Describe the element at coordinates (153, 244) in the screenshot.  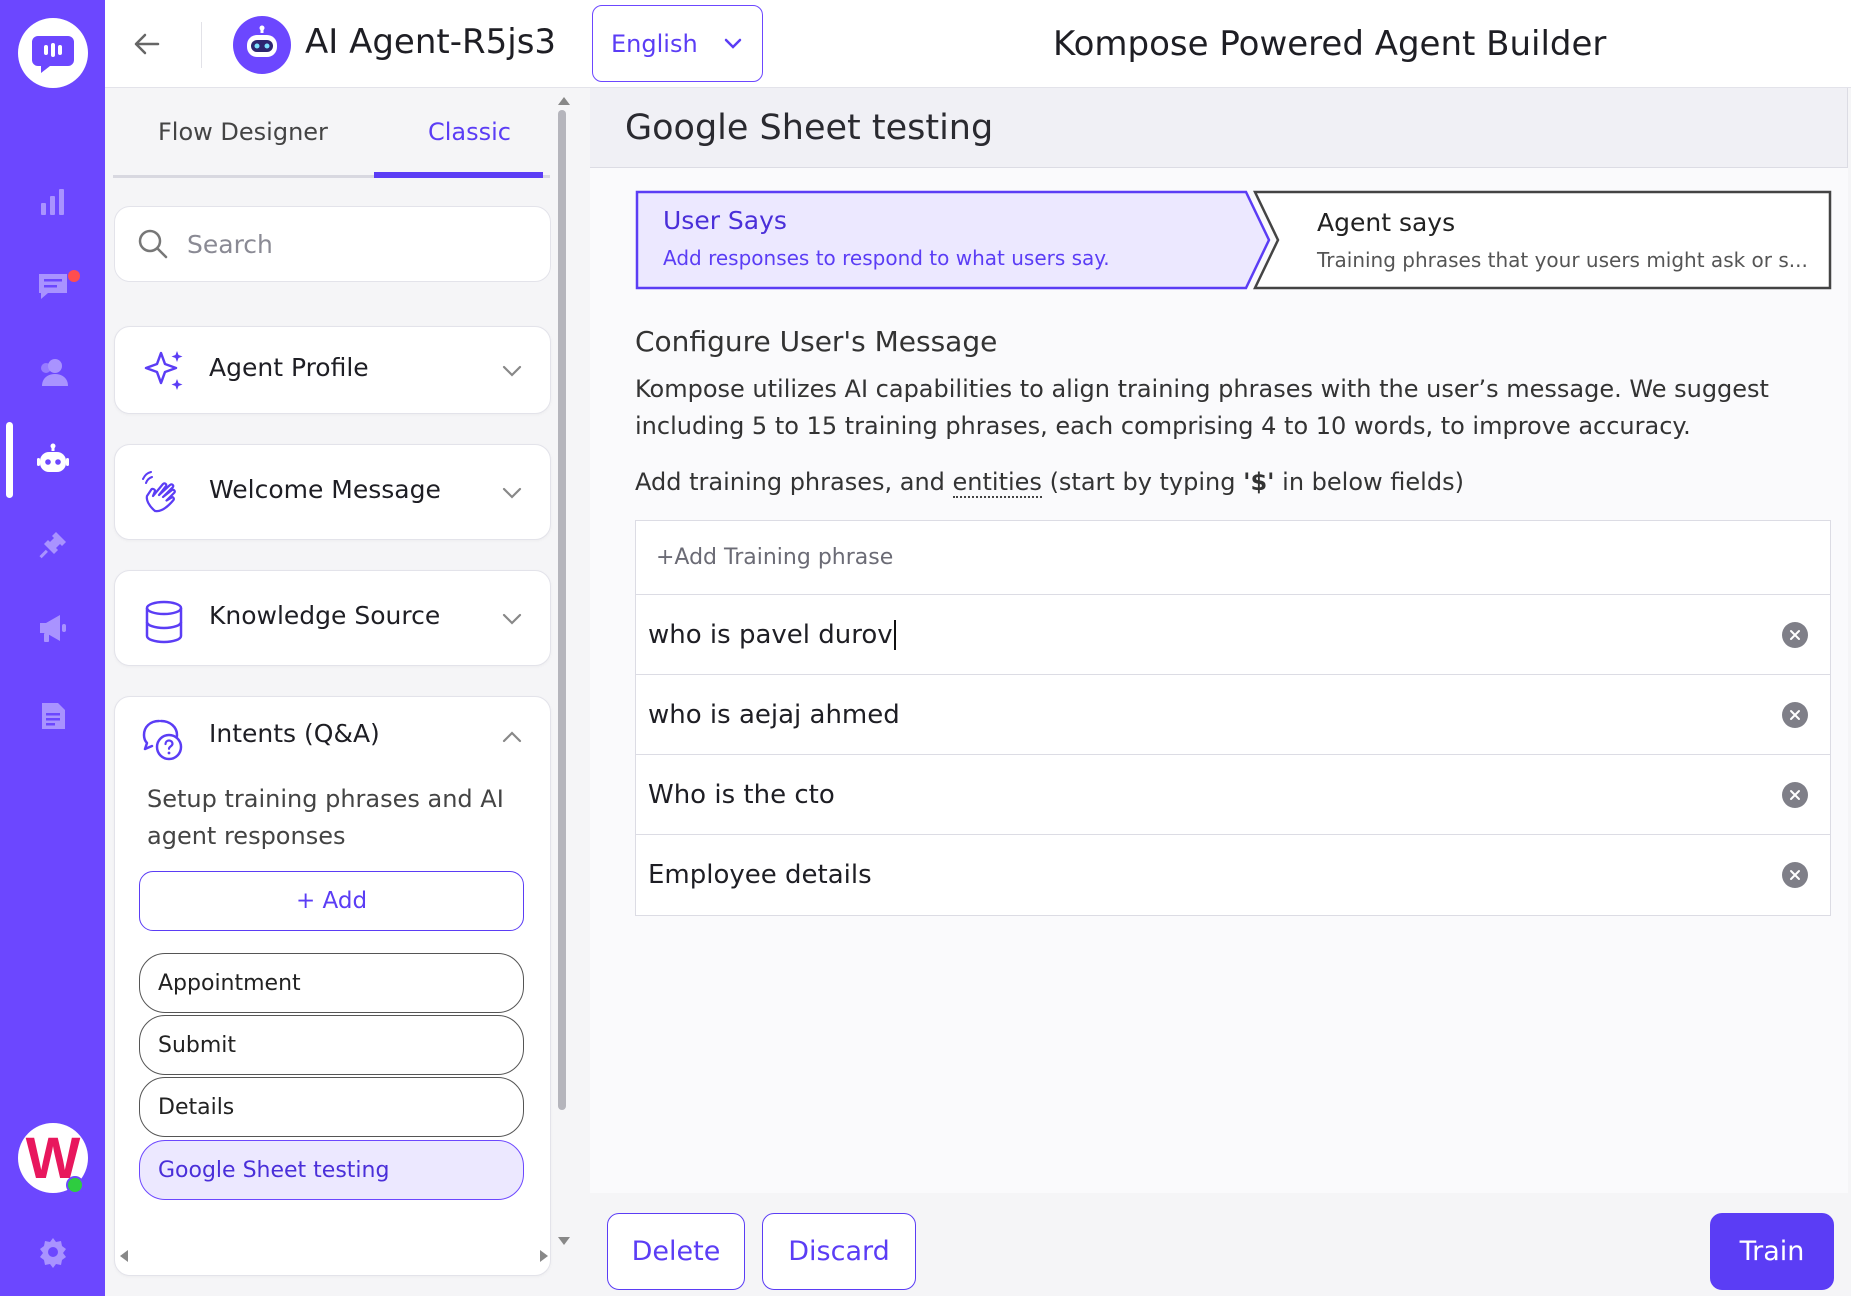
I see `search-icon` at that location.